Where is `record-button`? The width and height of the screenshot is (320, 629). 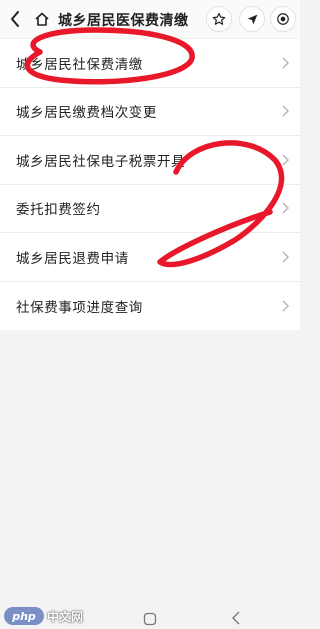 record-button is located at coordinates (283, 19).